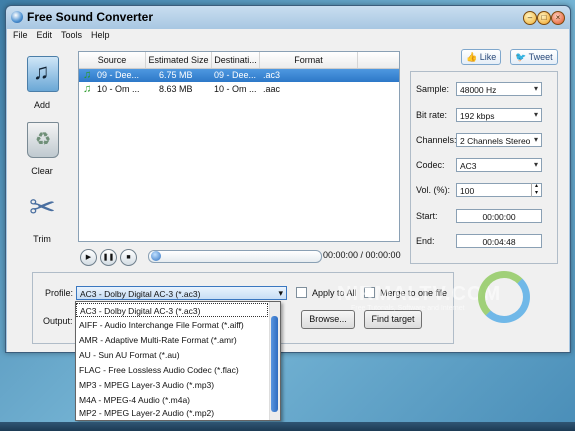  I want to click on dropdown-scrollbar, so click(274, 361).